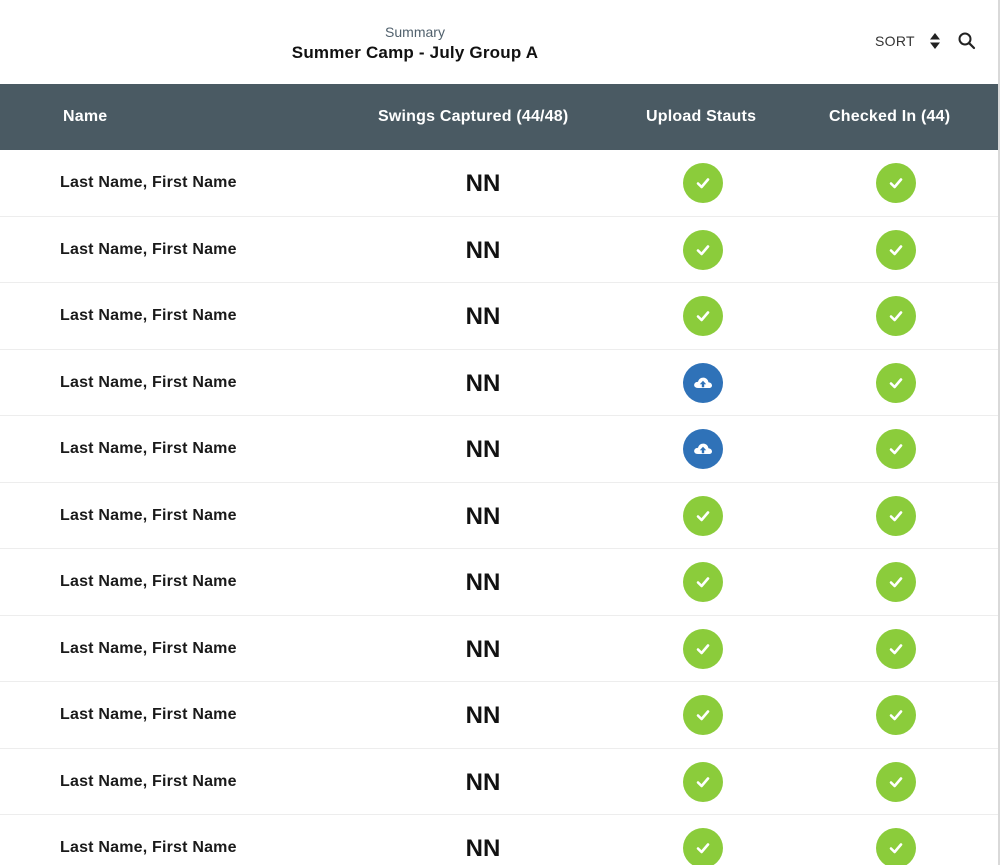 The height and width of the screenshot is (865, 1000). Describe the element at coordinates (473, 117) in the screenshot. I see `column-header-swings-captured: Swings Captured (44/48)` at that location.